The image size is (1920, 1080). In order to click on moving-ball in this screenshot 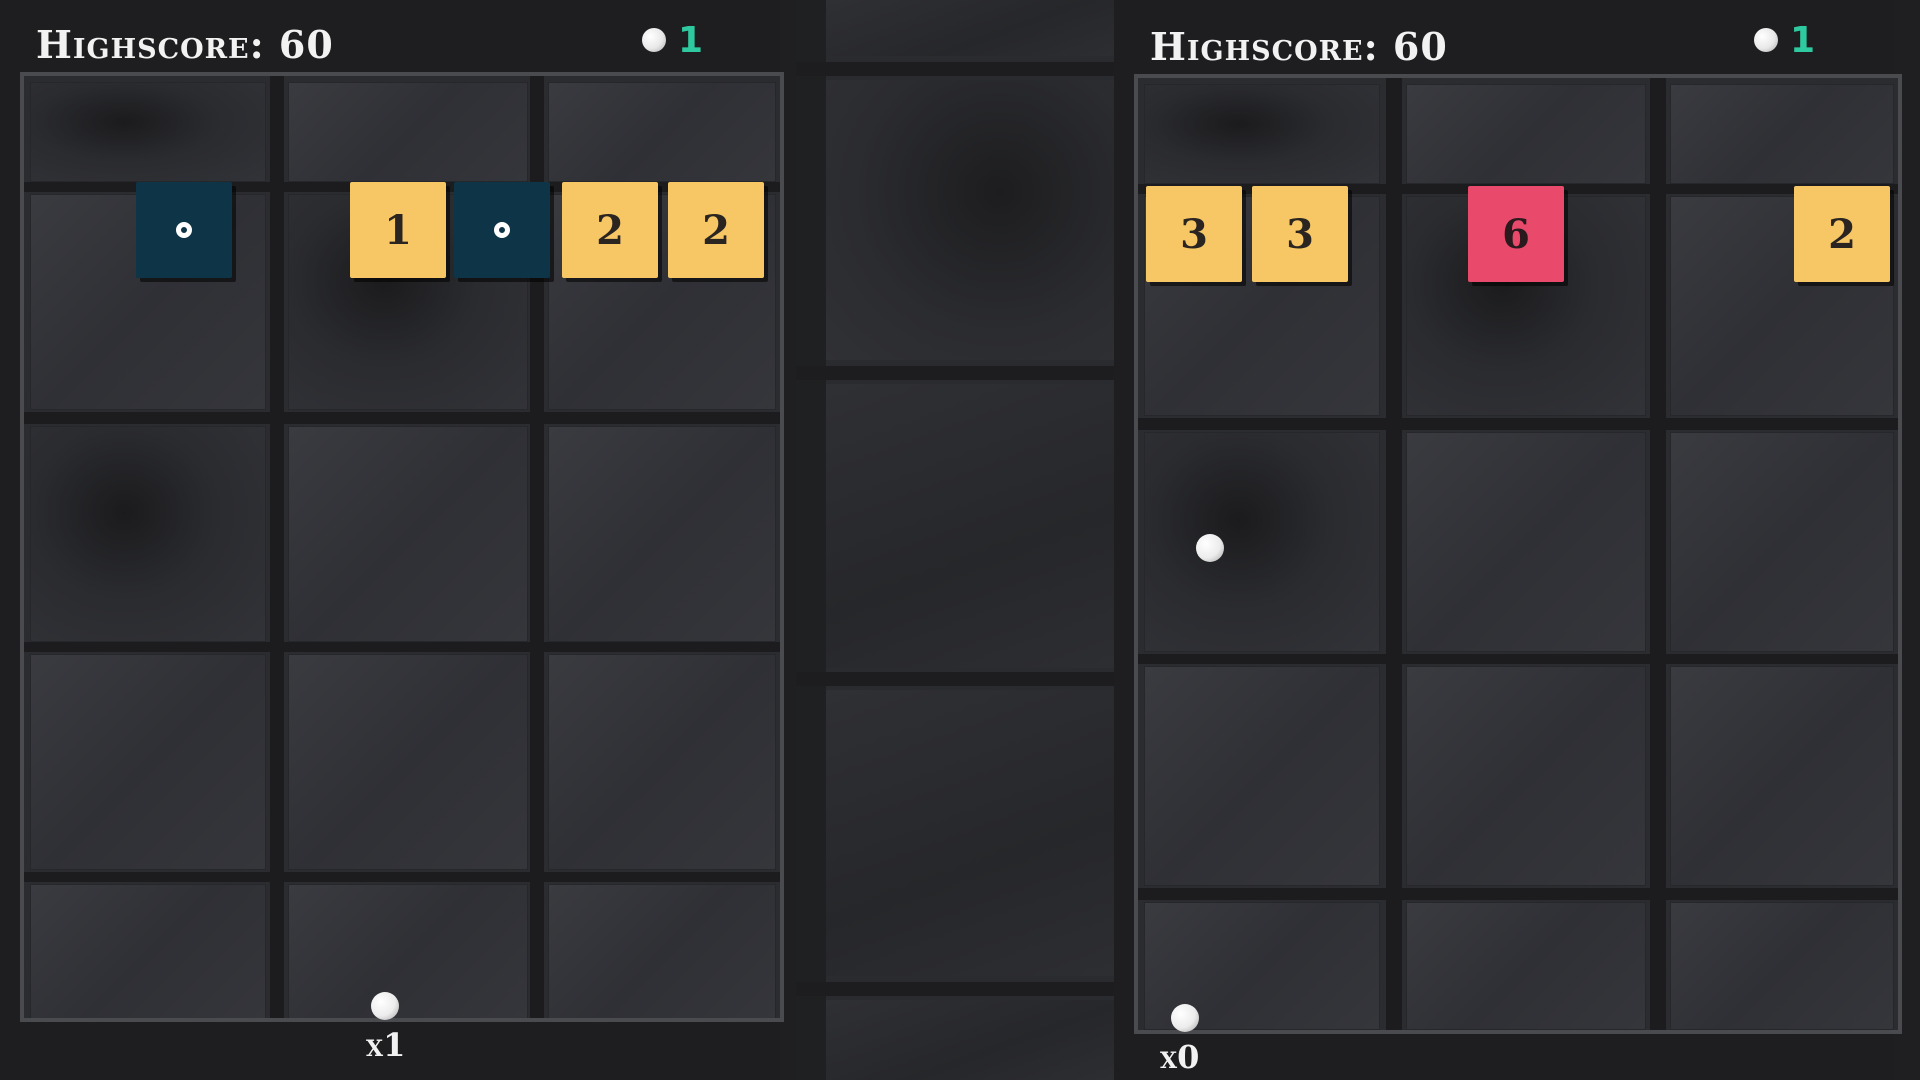, I will do `click(1210, 548)`.